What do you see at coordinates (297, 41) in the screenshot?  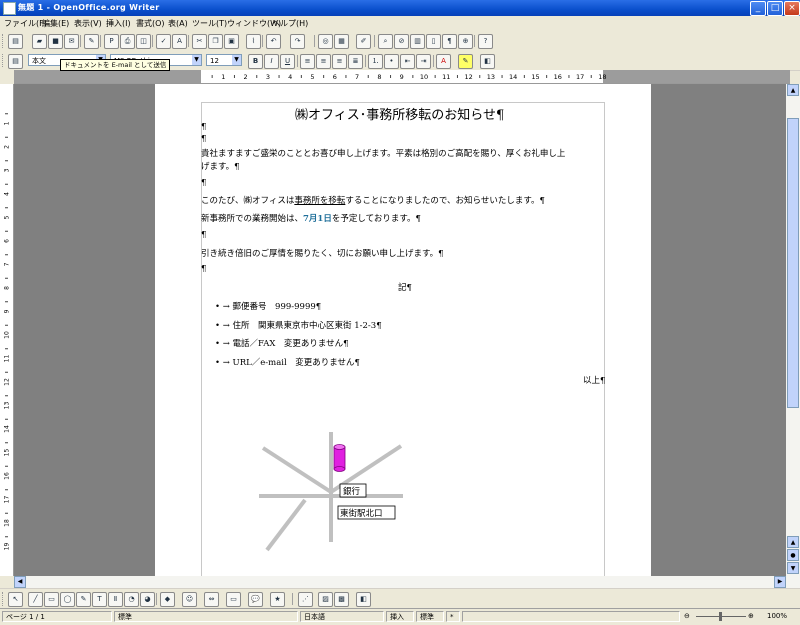 I see `redo-icon: ↷` at bounding box center [297, 41].